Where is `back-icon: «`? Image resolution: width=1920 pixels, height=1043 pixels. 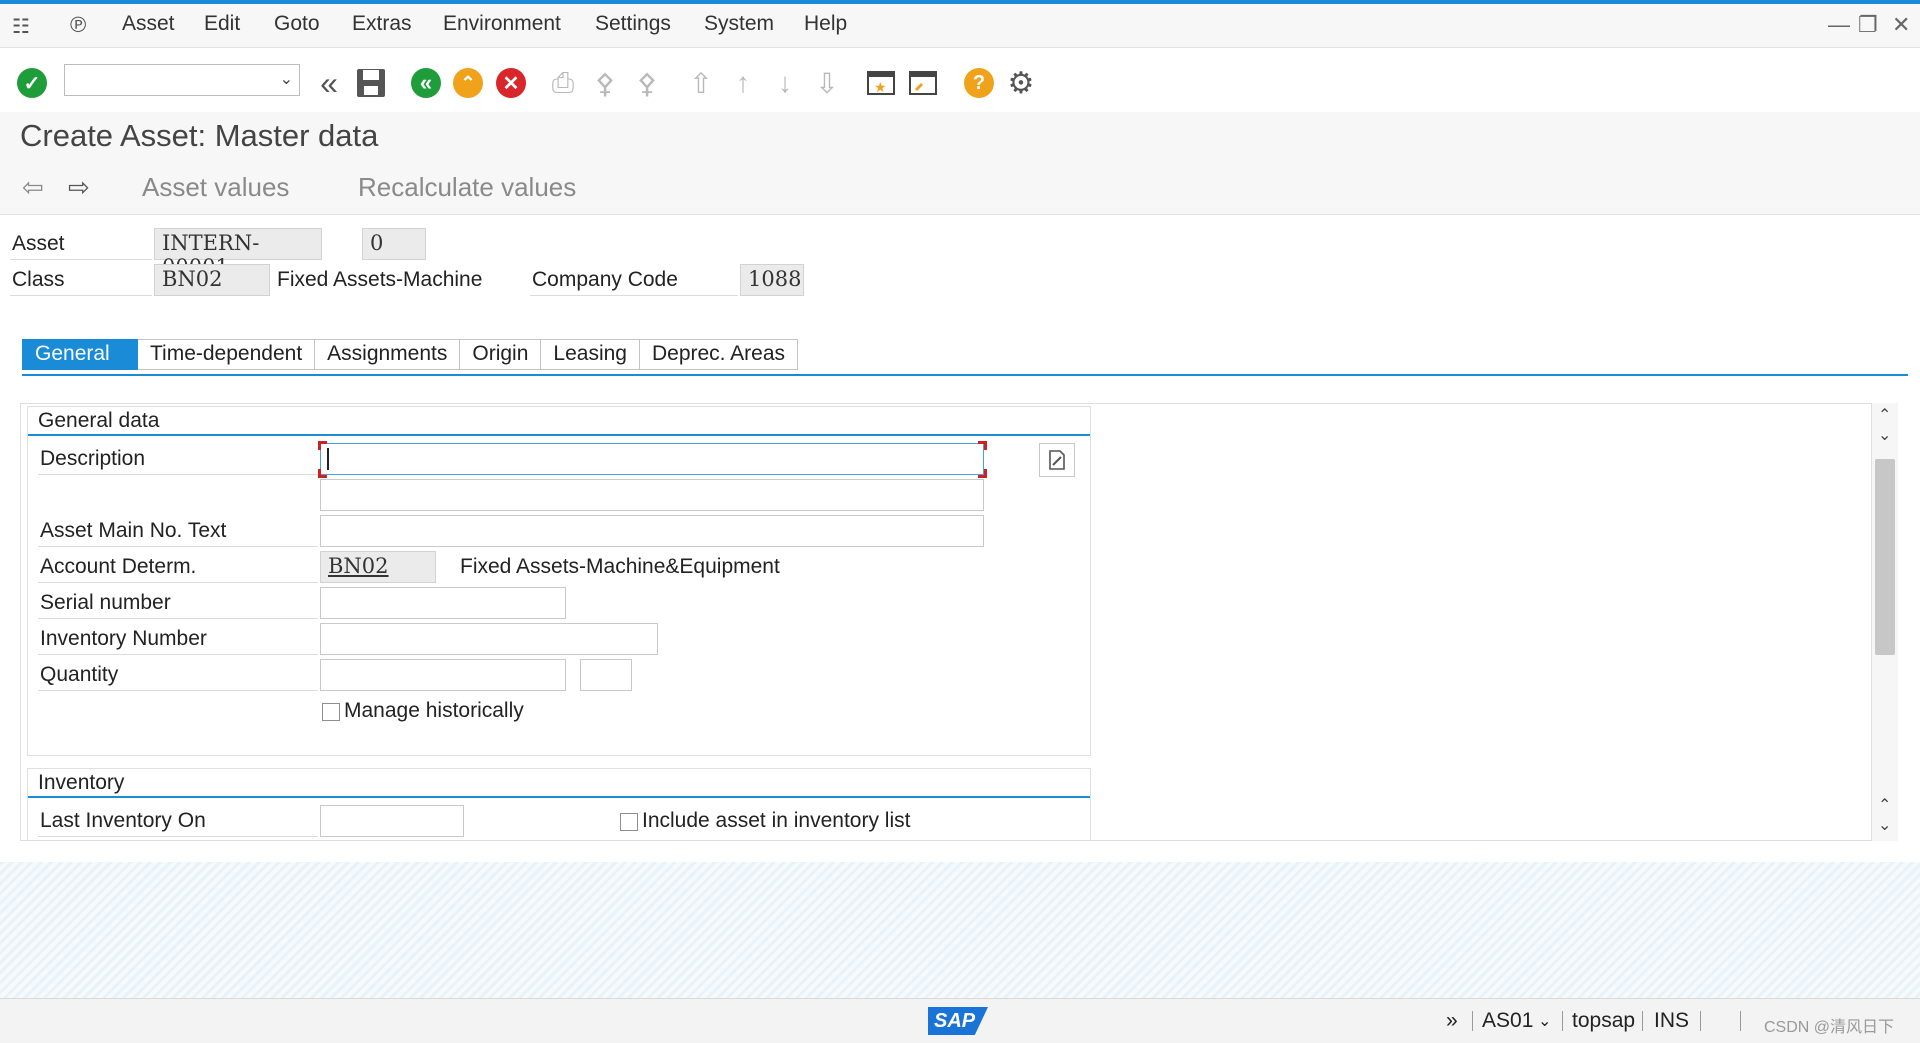 back-icon: « is located at coordinates (426, 83).